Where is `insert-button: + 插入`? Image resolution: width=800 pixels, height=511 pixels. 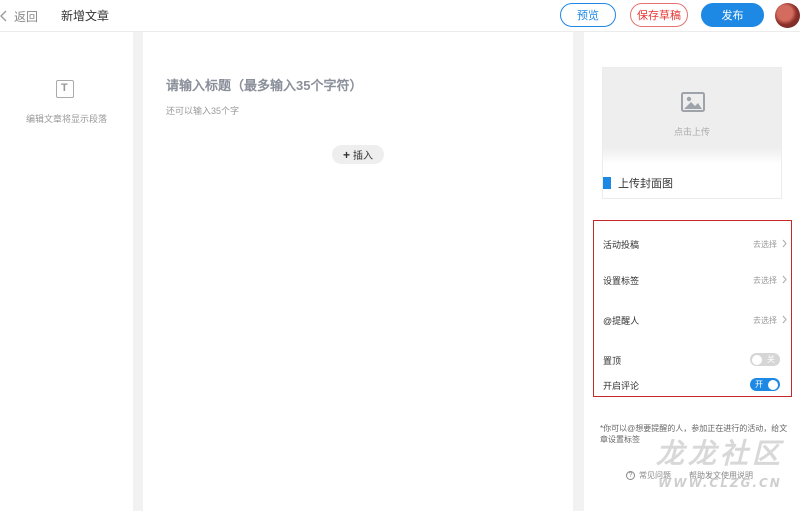
insert-button: + 插入 is located at coordinates (358, 154).